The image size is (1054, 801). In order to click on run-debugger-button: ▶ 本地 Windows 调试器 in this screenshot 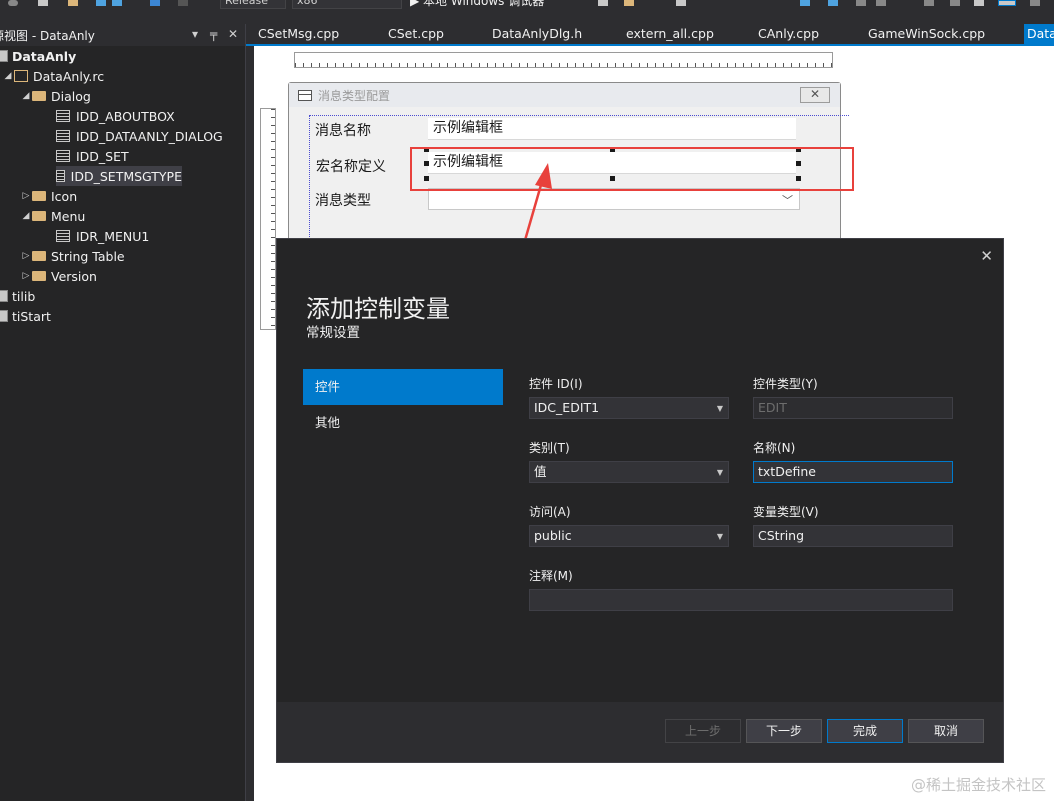, I will do `click(477, 4)`.